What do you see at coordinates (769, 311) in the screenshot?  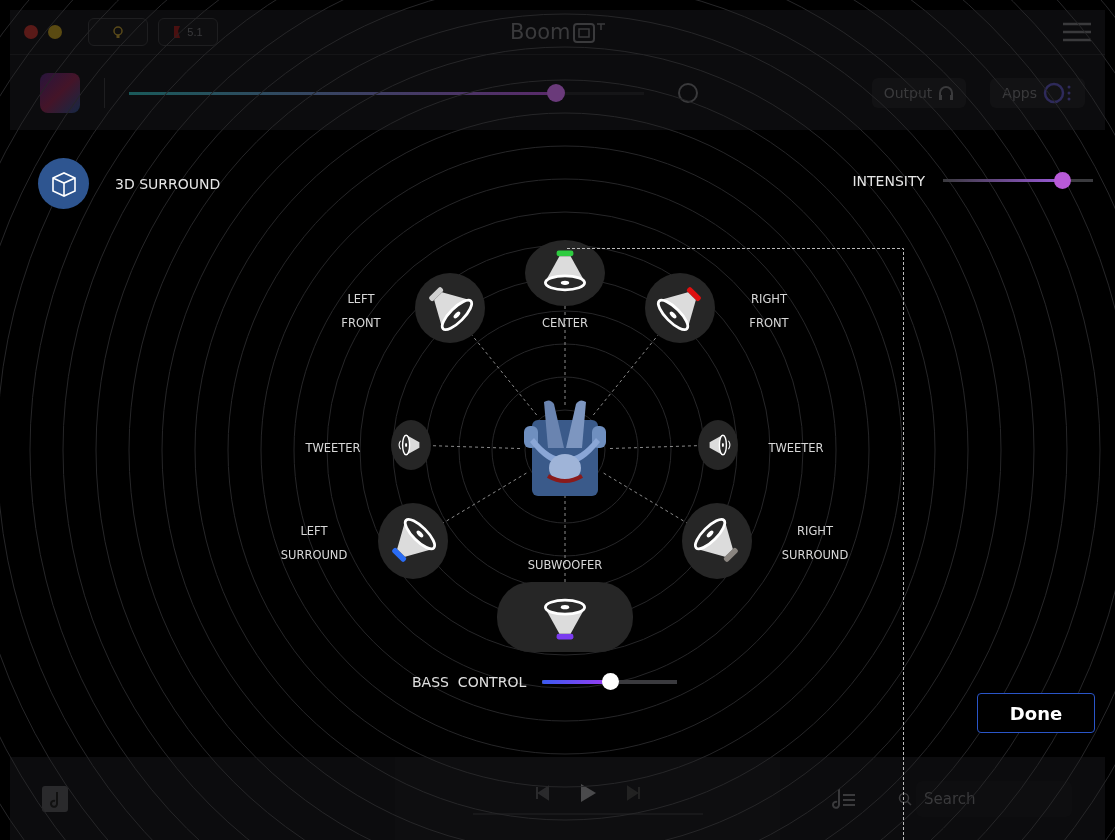 I see `speaker-label: RIGHT FRONT` at bounding box center [769, 311].